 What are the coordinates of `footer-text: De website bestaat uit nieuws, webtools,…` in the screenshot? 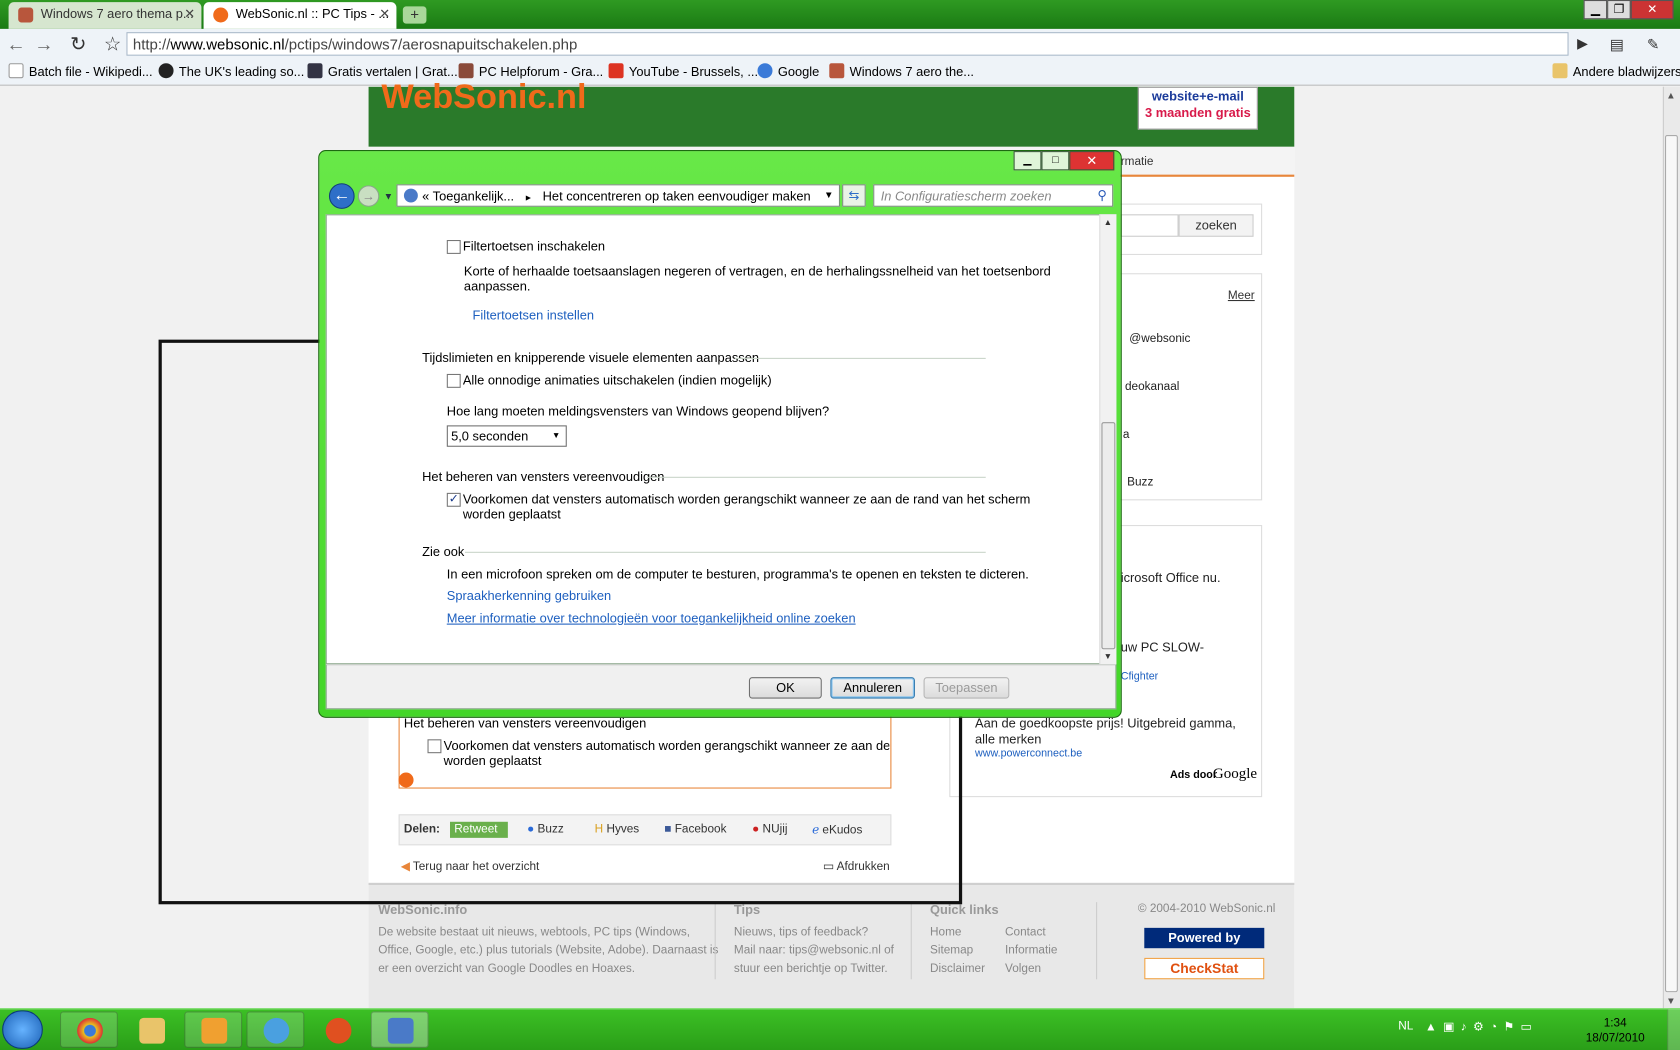 It's located at (534, 932).